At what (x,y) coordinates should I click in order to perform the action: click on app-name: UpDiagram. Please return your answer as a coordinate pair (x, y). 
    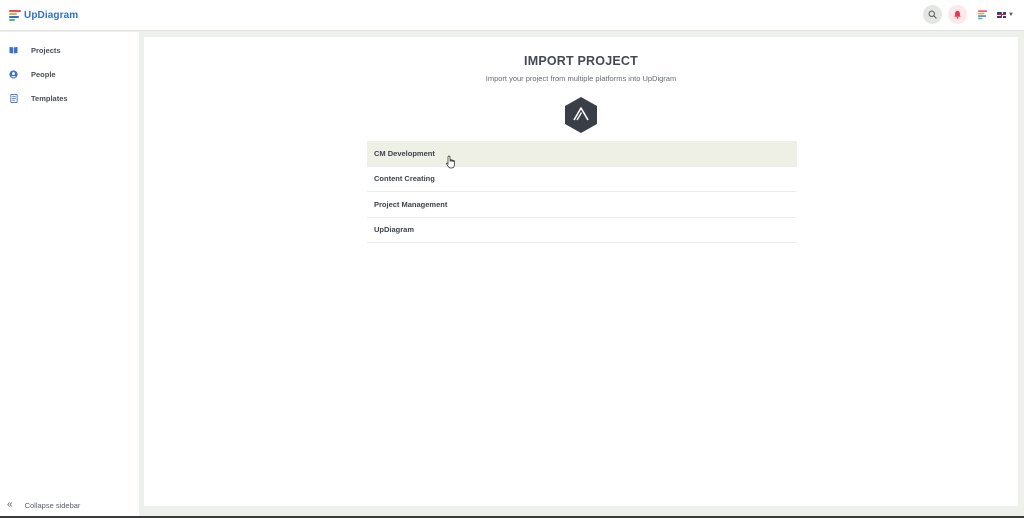
    Looking at the image, I should click on (51, 15).